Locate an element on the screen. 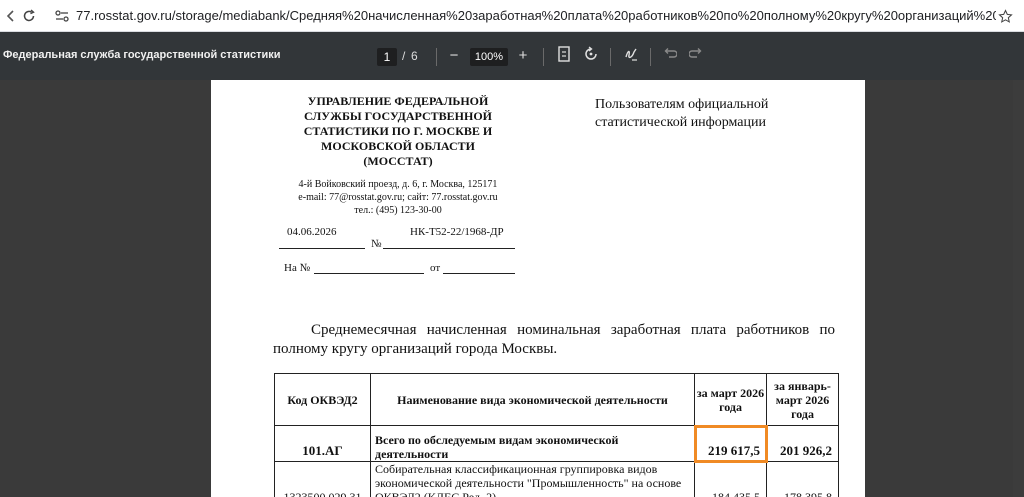  page-number-input: 1 is located at coordinates (387, 57).